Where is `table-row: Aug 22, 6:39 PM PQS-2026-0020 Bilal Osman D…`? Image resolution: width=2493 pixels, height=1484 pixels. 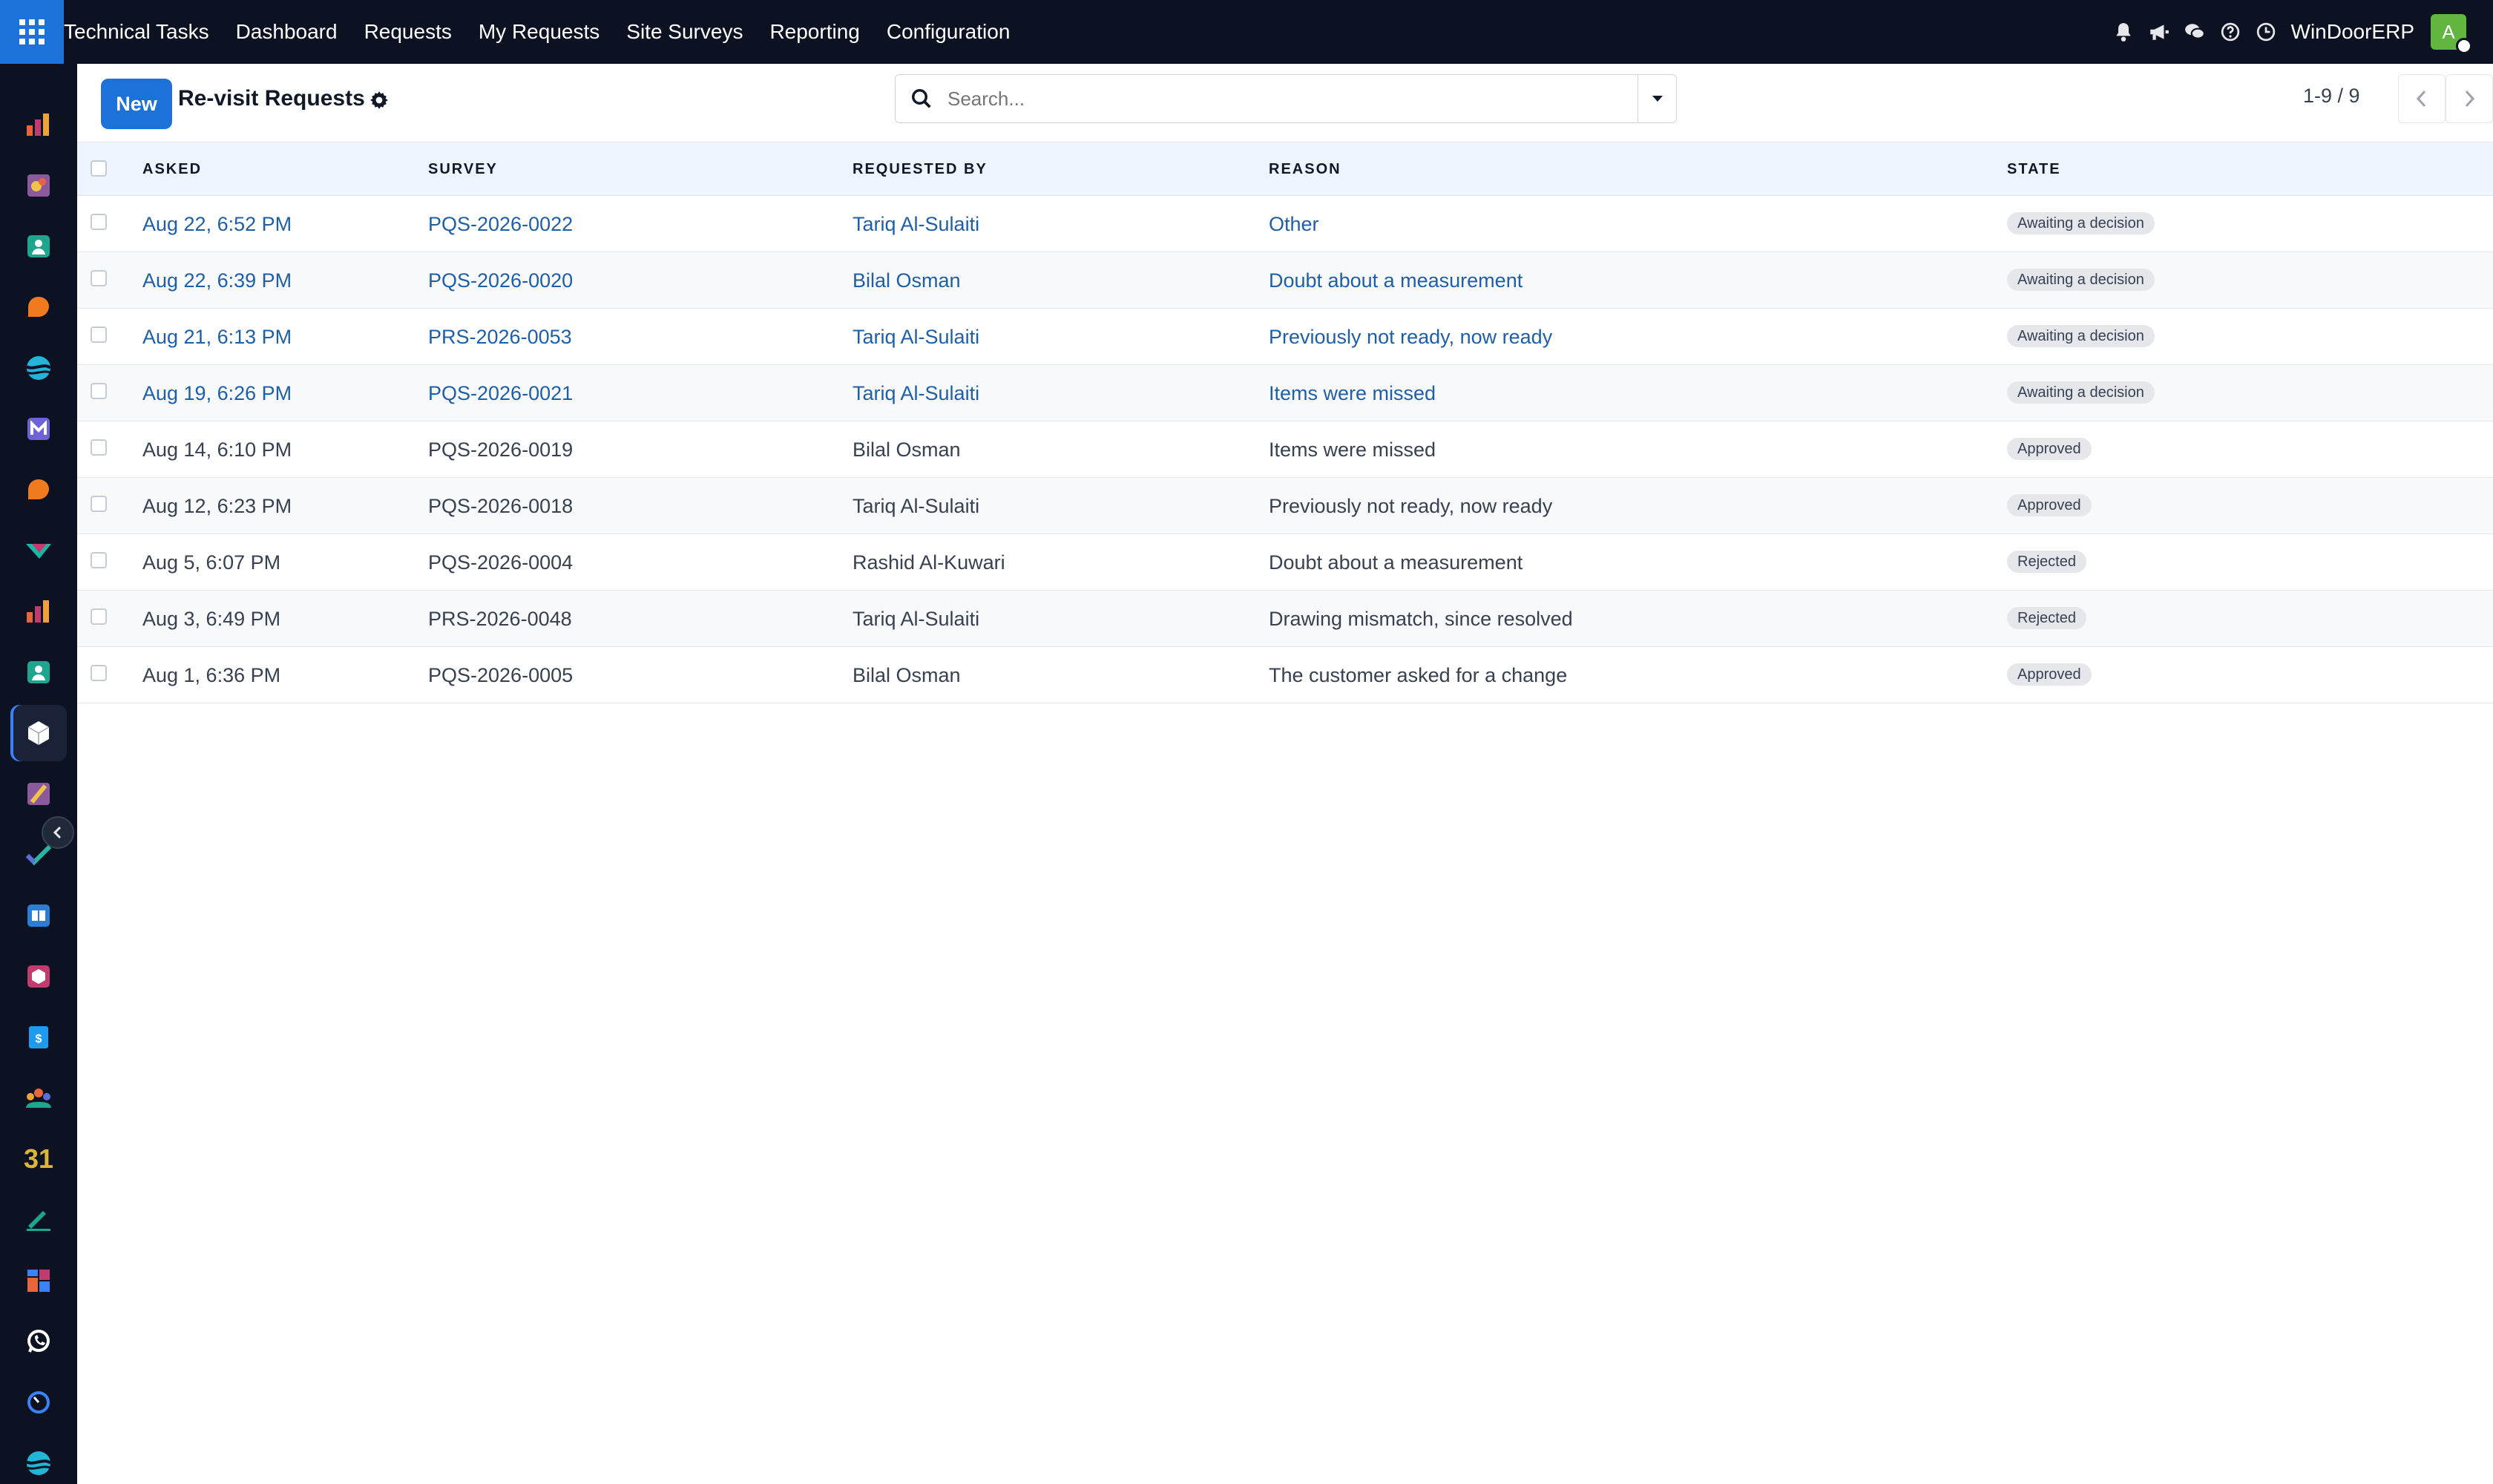 table-row: Aug 22, 6:39 PM PQS-2026-0020 Bilal Osman D… is located at coordinates (1285, 280).